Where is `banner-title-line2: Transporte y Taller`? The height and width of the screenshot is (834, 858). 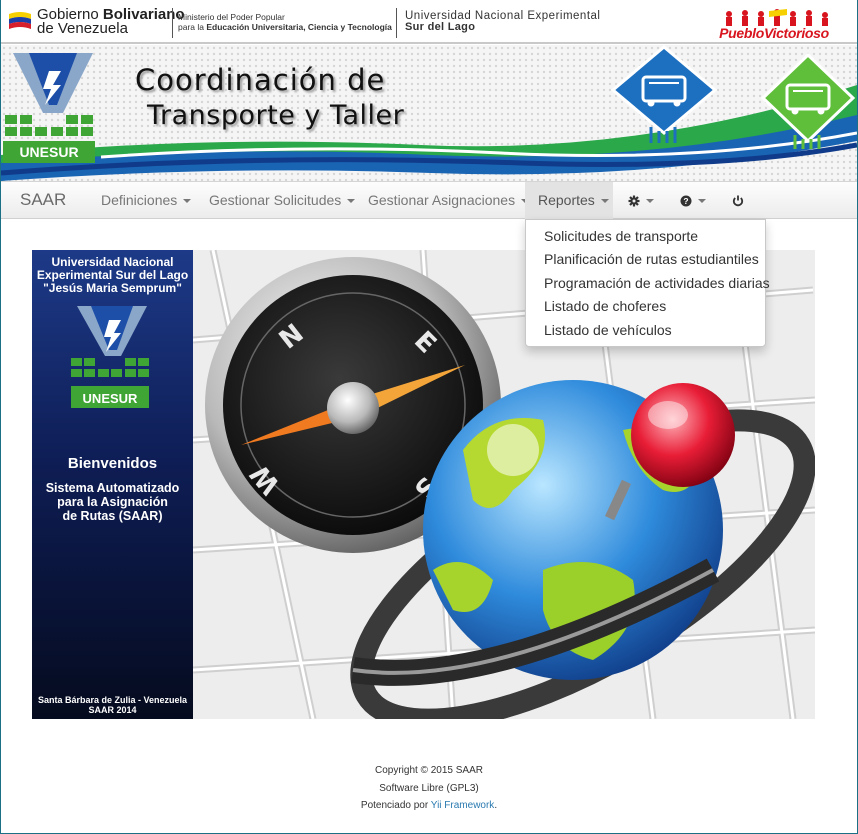 banner-title-line2: Transporte y Taller is located at coordinates (276, 115).